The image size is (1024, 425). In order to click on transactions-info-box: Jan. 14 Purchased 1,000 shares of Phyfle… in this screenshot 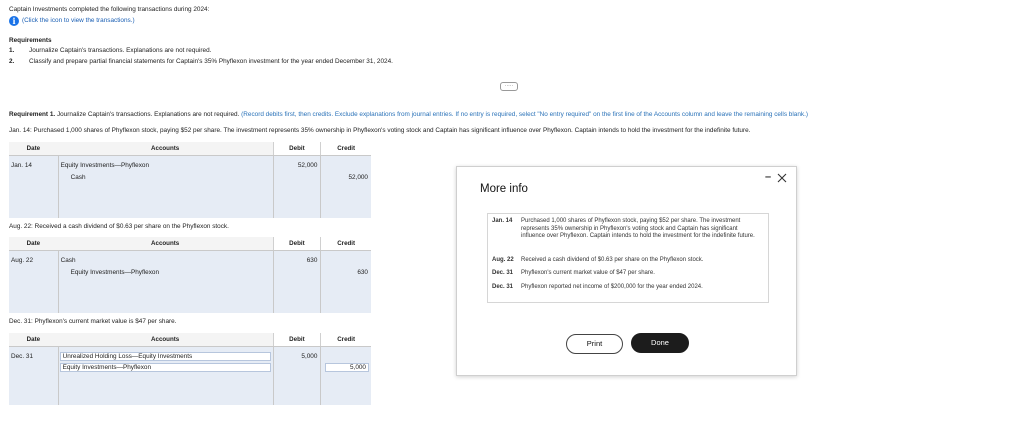, I will do `click(628, 258)`.